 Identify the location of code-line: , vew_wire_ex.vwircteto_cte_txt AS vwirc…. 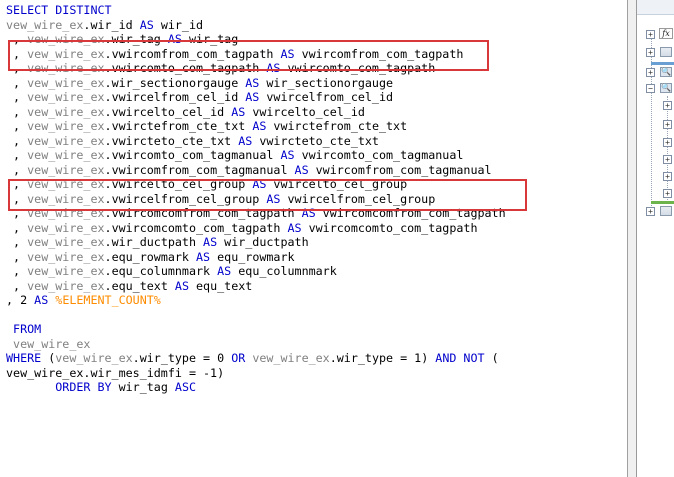
(256, 141).